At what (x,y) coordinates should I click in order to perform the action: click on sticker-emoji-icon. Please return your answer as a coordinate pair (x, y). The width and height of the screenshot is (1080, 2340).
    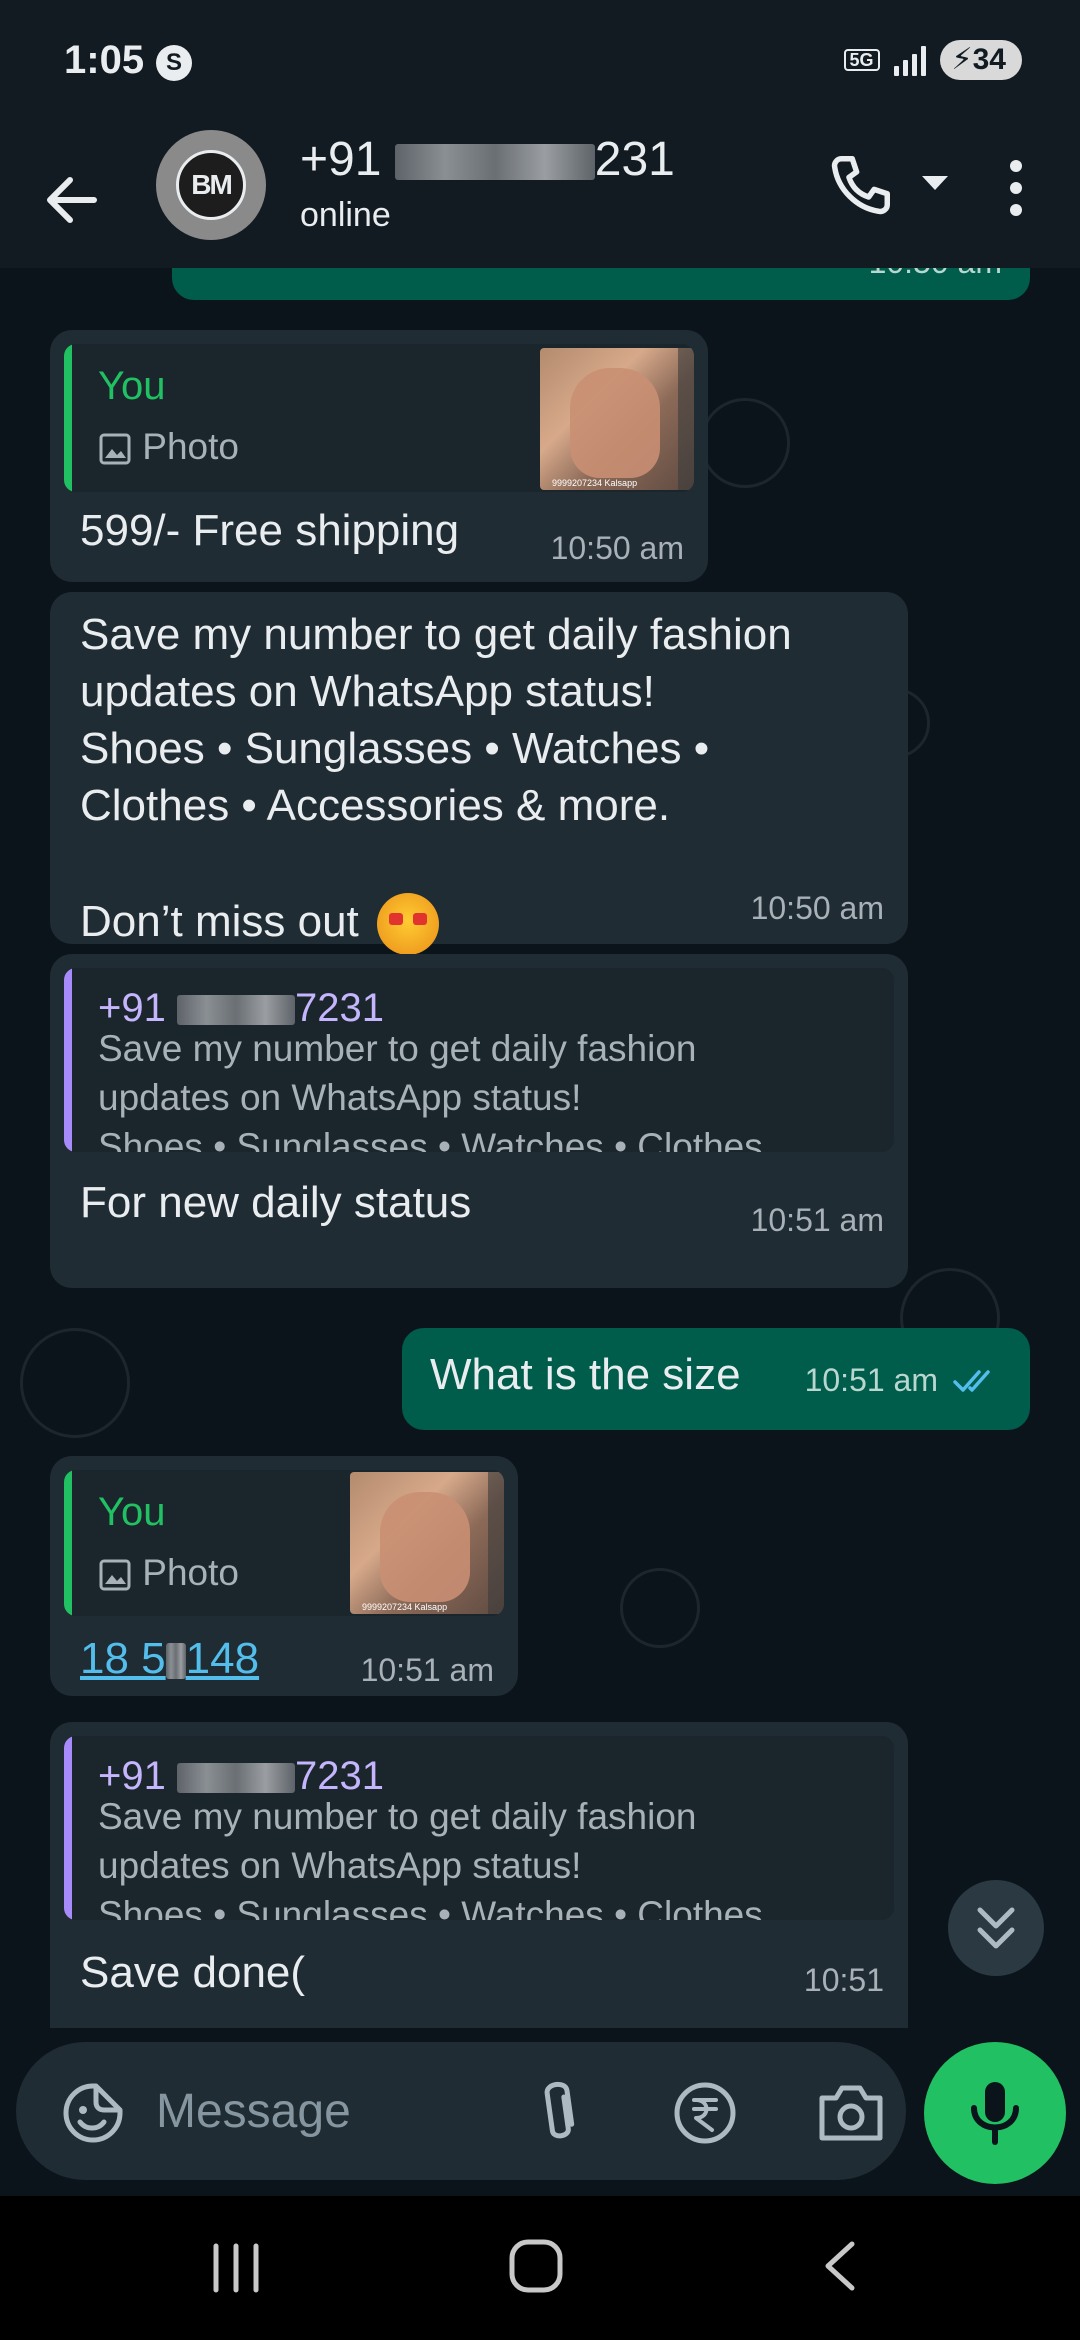
    Looking at the image, I should click on (93, 2113).